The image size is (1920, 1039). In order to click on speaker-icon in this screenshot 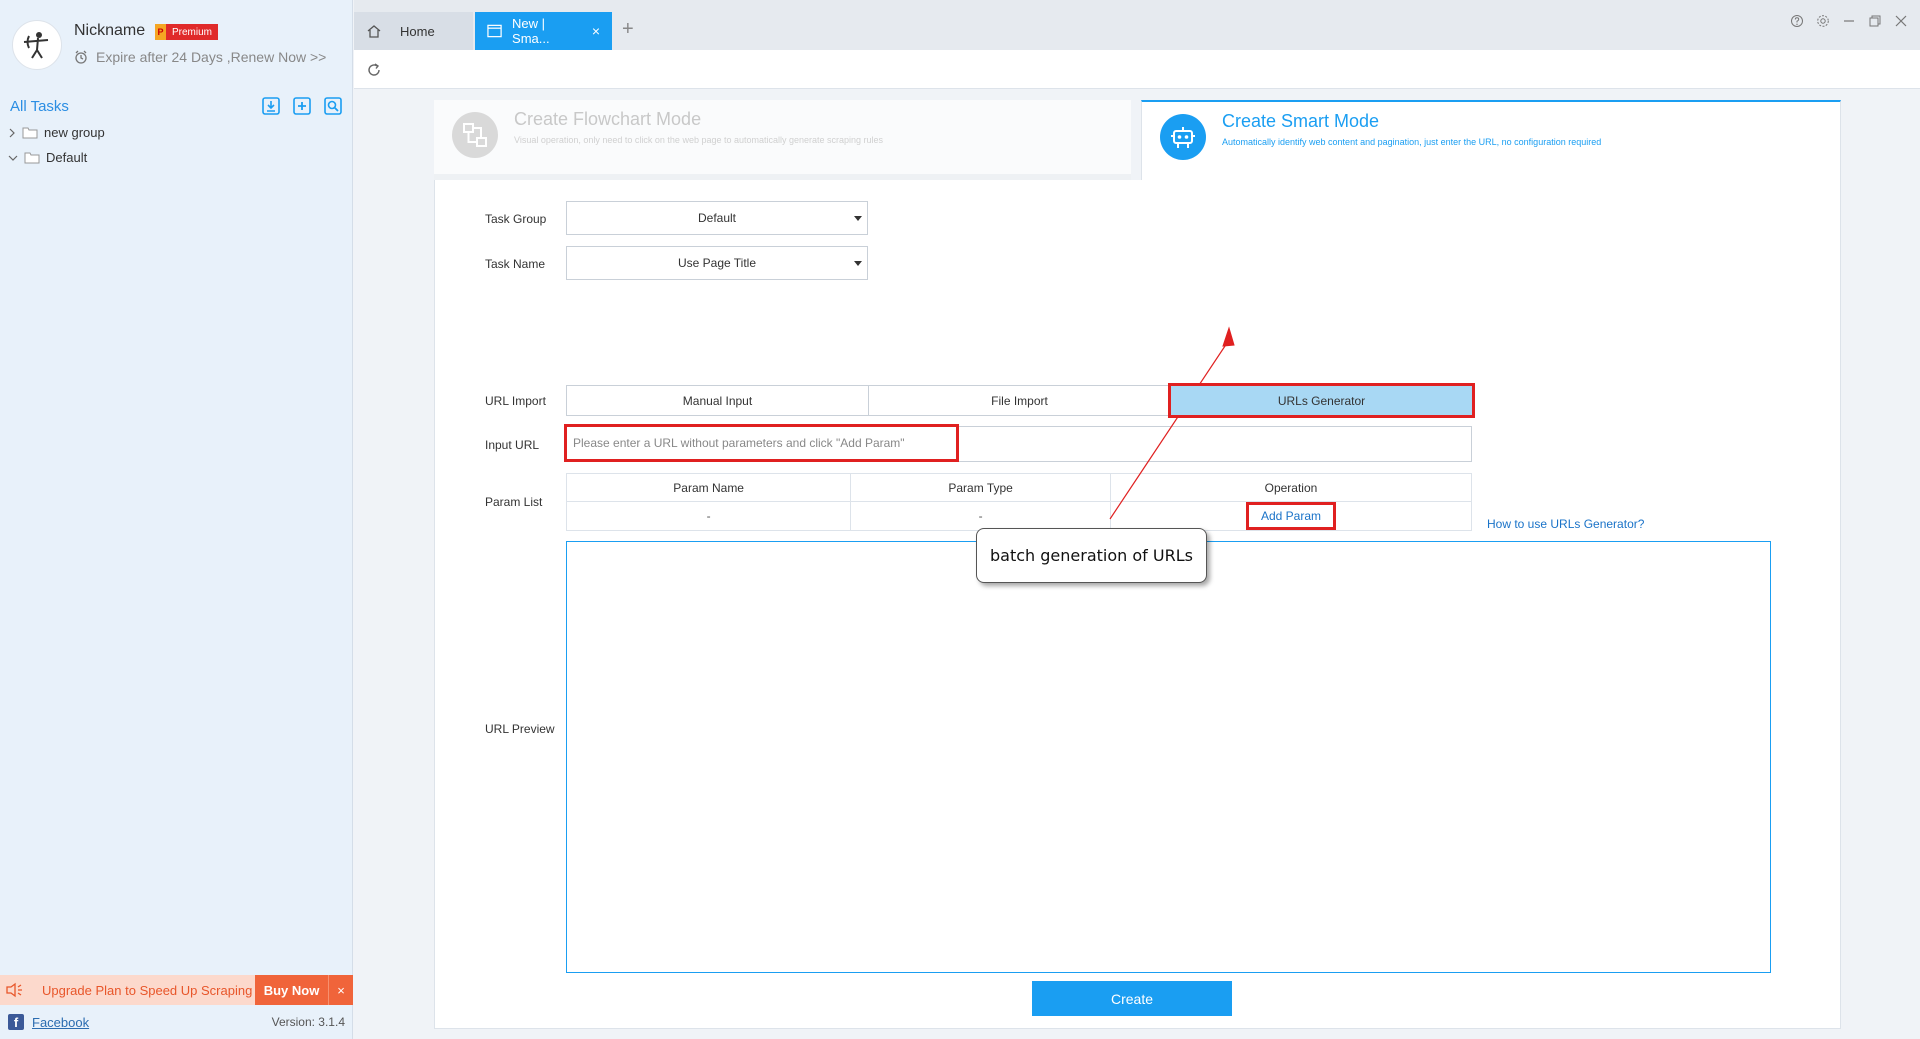, I will do `click(14, 990)`.